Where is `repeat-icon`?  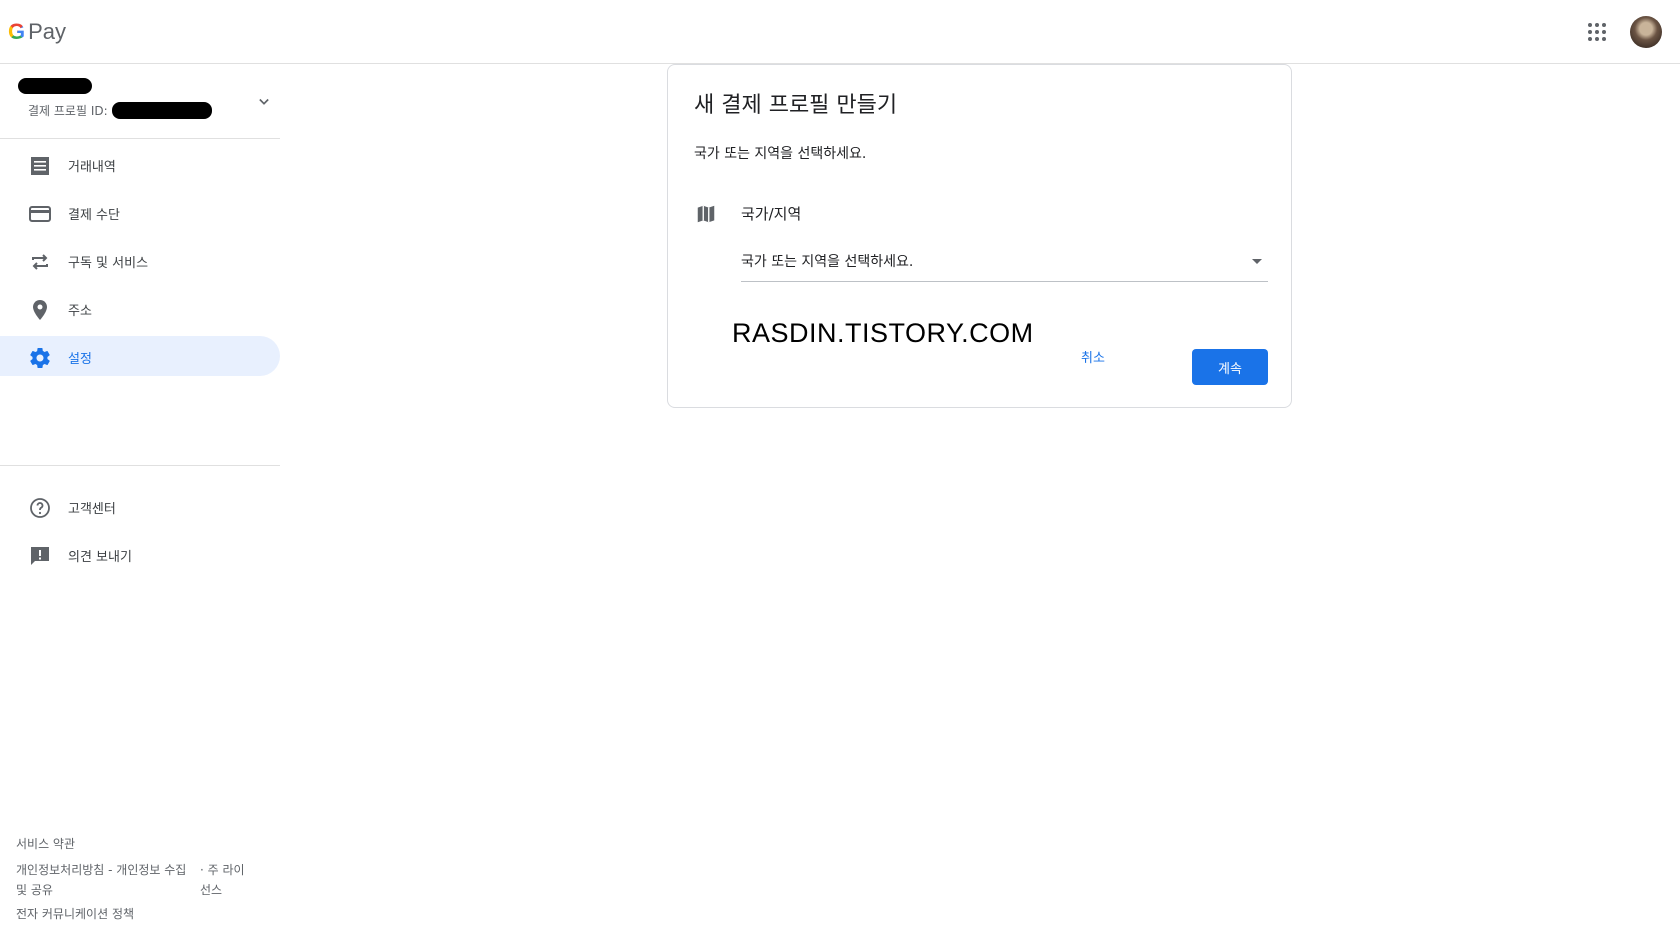 repeat-icon is located at coordinates (40, 262).